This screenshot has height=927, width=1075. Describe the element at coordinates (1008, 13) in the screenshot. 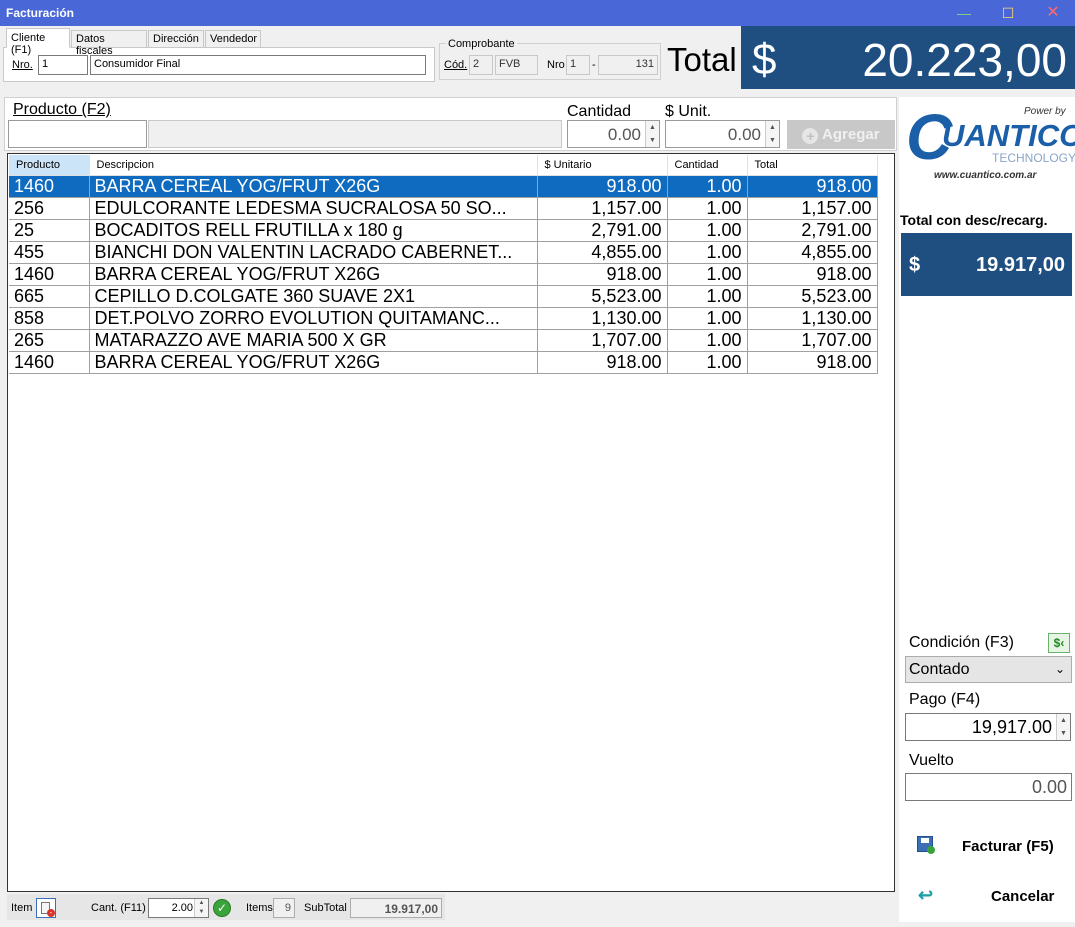

I see `maximize-button: ☐` at that location.